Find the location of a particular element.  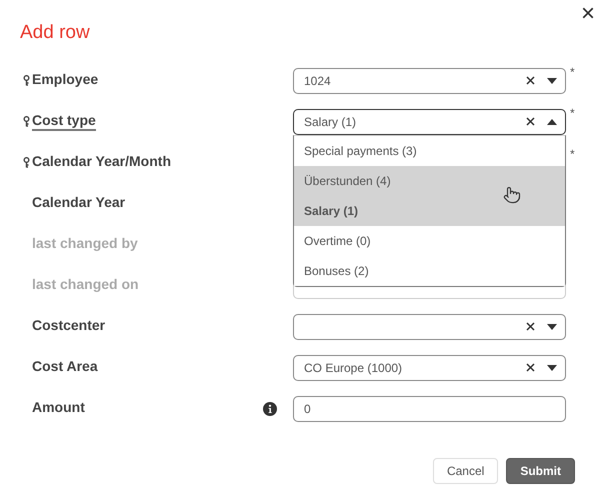

field-label: Amount is located at coordinates (58, 408).